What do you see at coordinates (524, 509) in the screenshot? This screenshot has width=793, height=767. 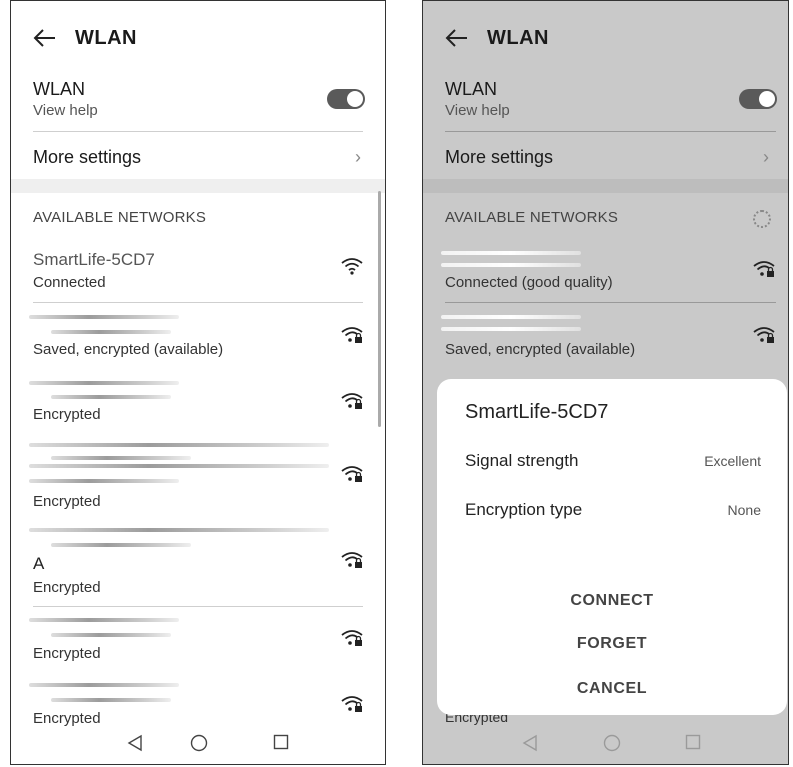 I see `encryption-type-label: Encryption type` at bounding box center [524, 509].